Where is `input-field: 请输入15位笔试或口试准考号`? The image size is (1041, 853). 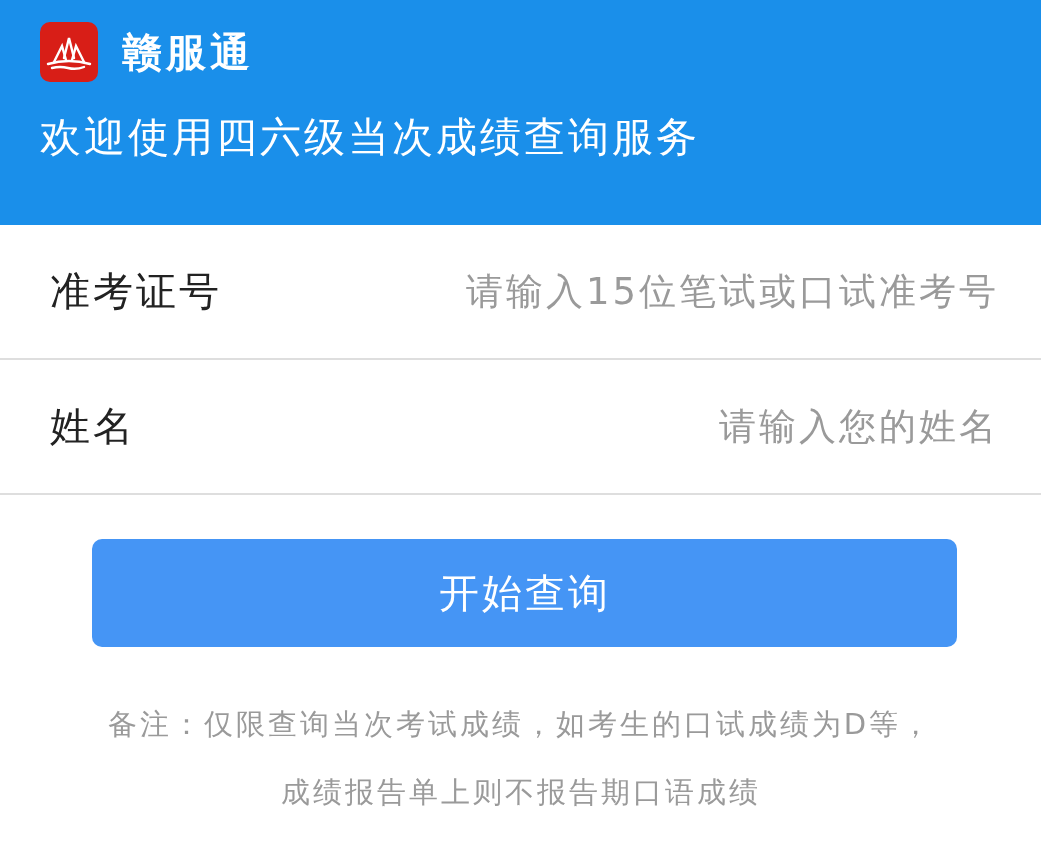
input-field: 请输入15位笔试或口试准考号 is located at coordinates (610, 291).